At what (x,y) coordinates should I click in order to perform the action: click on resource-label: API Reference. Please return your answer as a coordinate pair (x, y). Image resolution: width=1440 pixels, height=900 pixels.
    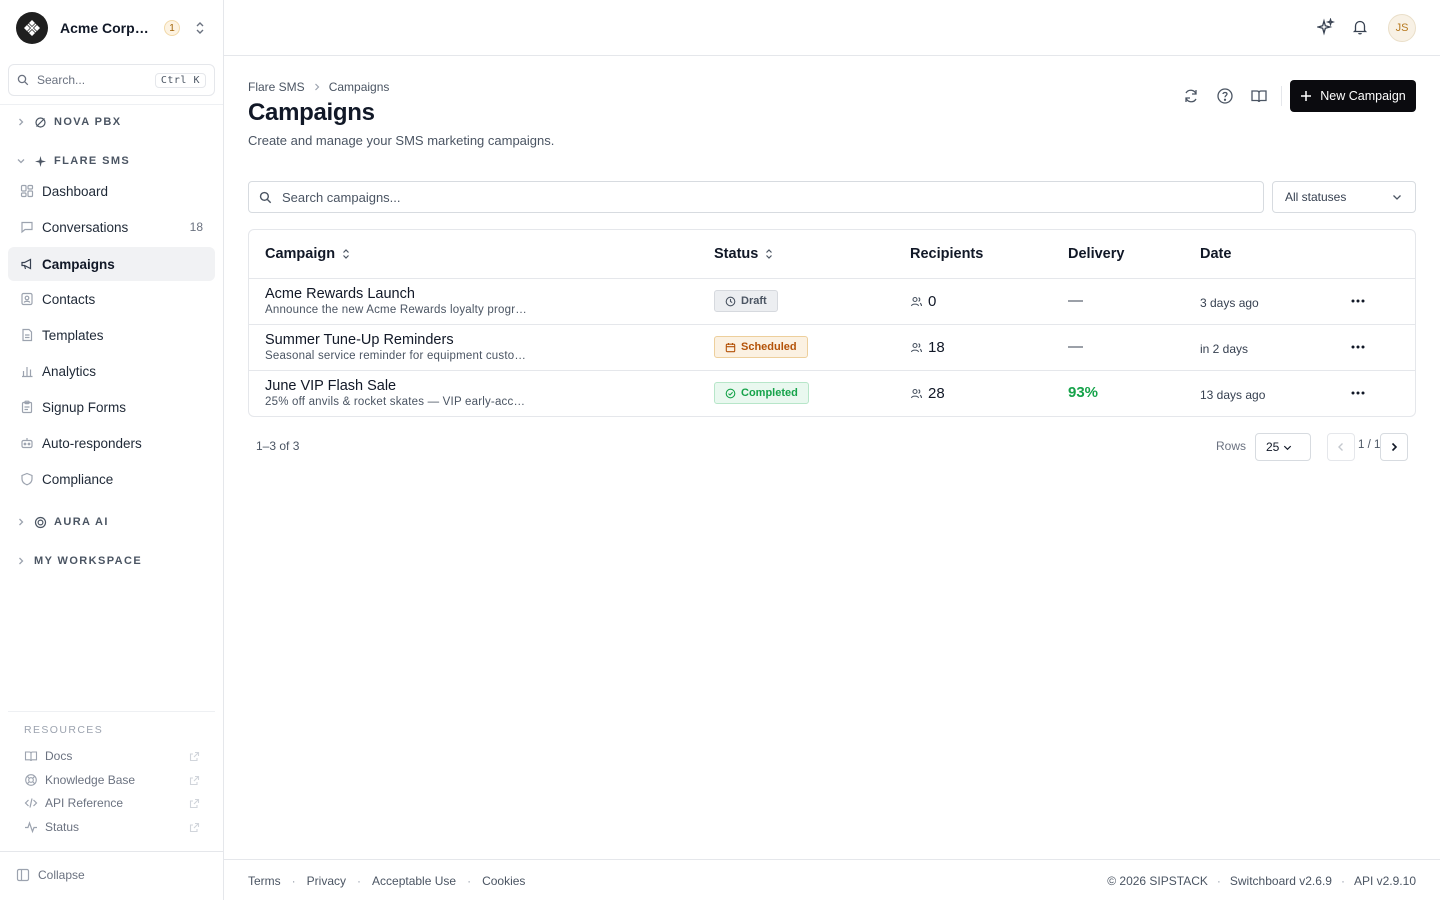
    Looking at the image, I should click on (84, 803).